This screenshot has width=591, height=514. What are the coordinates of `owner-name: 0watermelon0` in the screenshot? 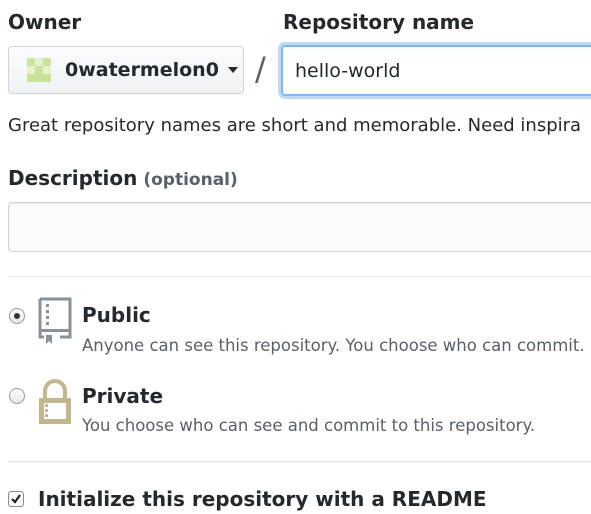 It's located at (142, 70).